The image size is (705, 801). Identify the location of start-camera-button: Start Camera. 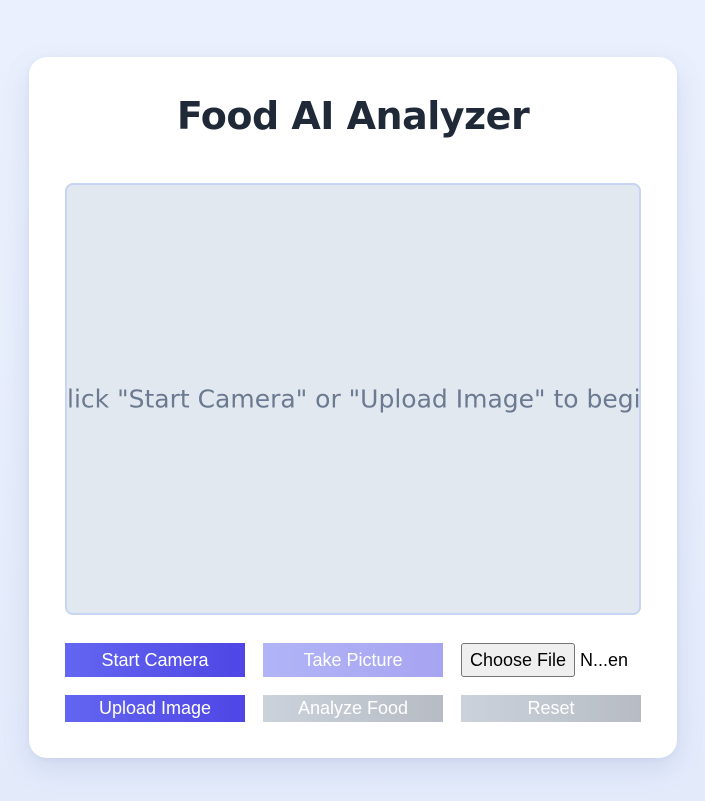
(155, 660).